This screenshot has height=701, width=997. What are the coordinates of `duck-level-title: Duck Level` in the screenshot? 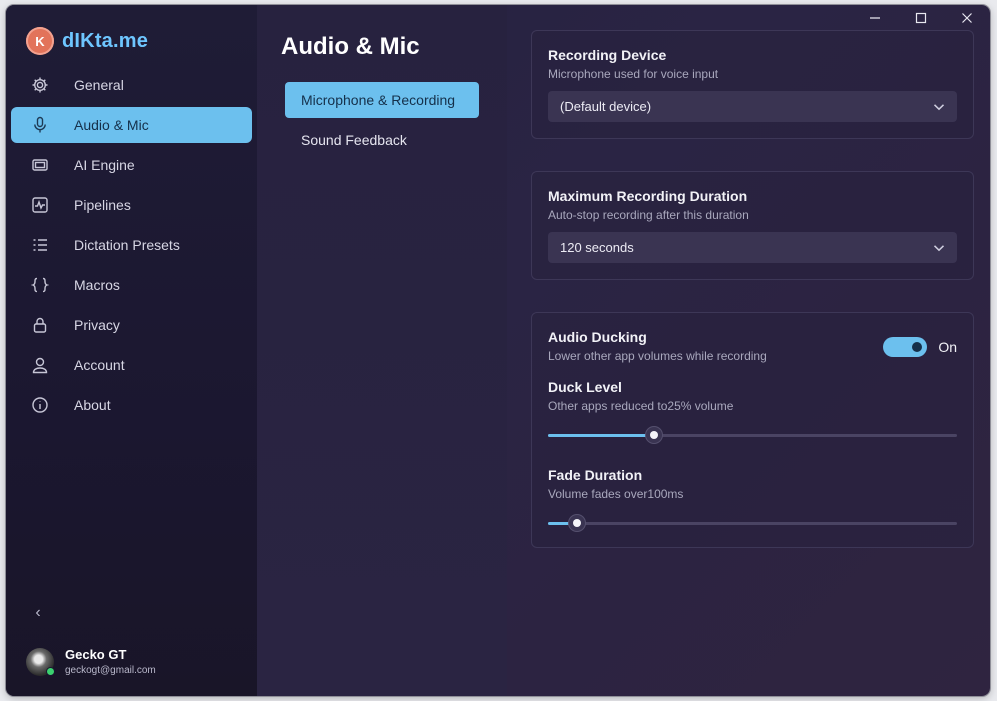 It's located at (585, 387).